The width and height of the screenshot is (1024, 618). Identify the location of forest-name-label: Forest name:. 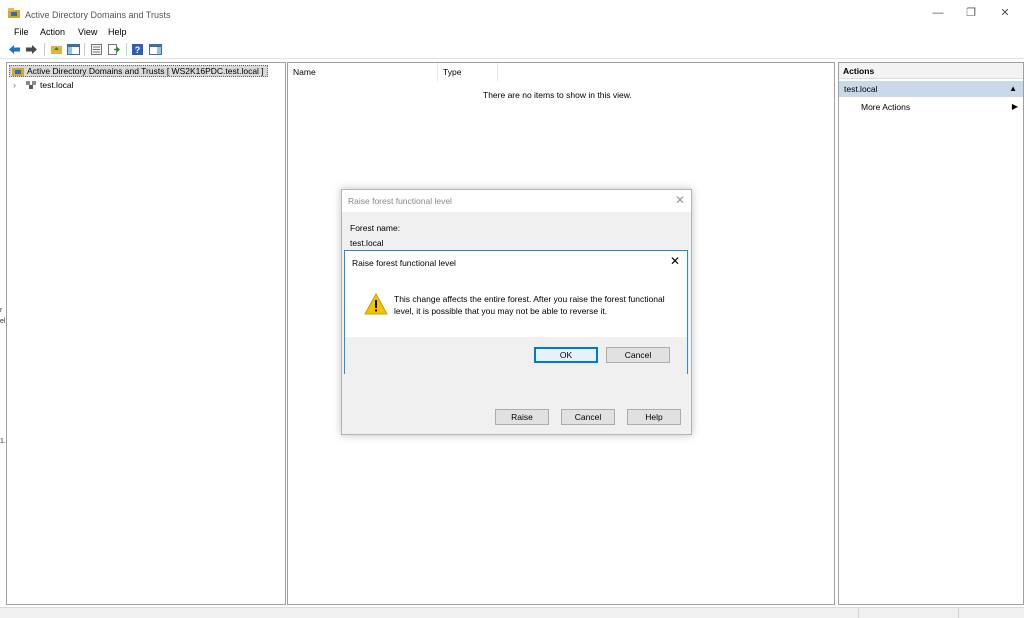
(375, 228).